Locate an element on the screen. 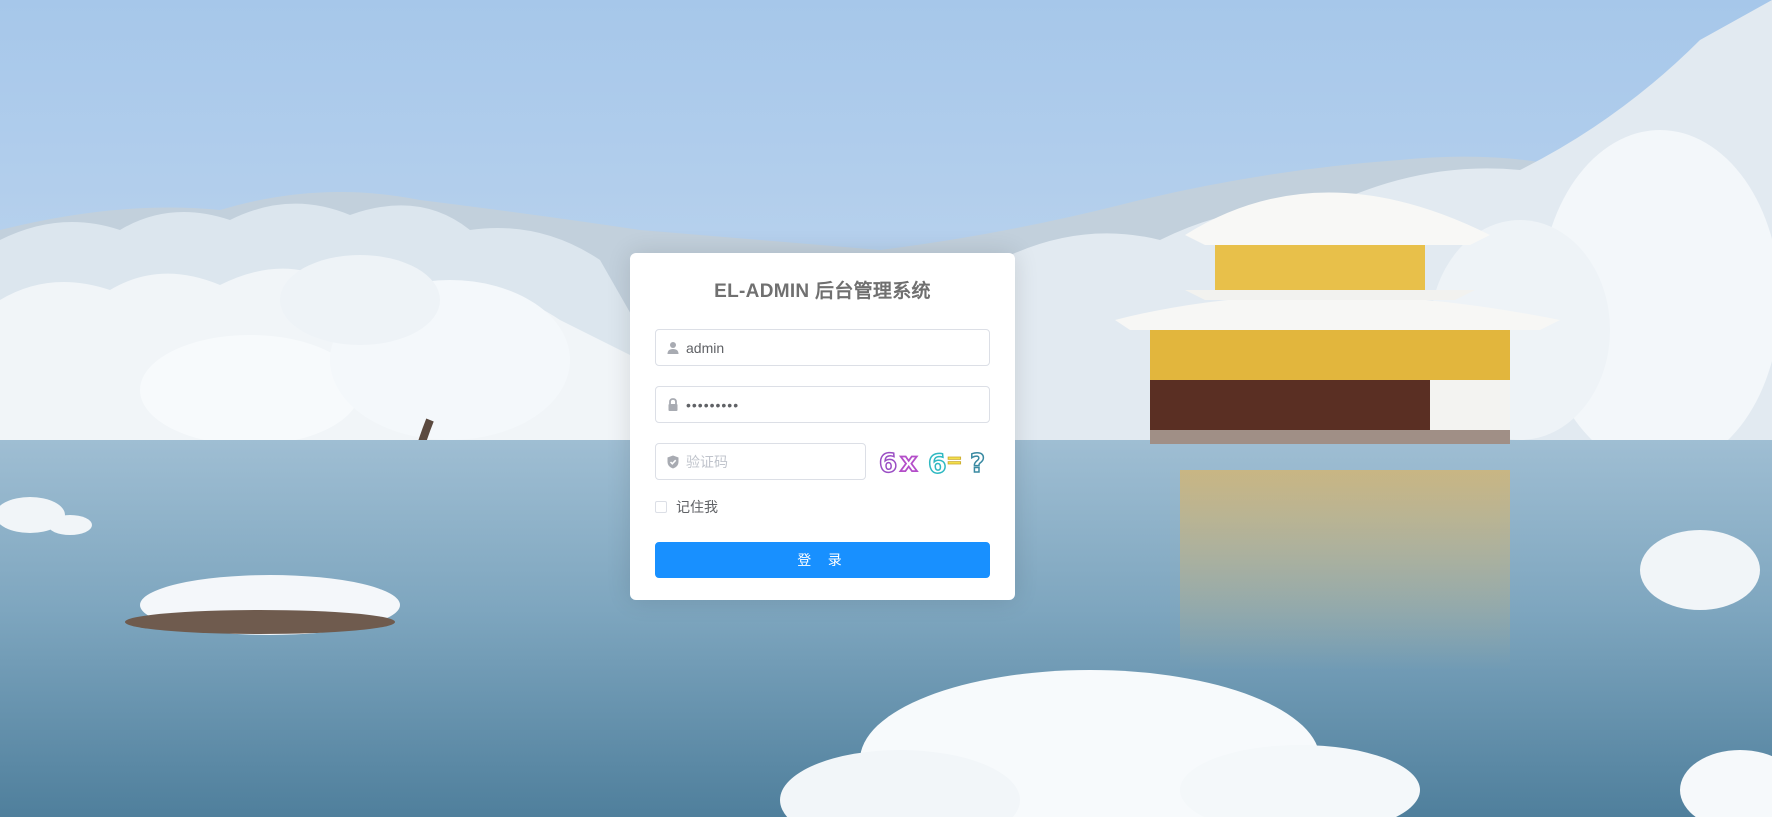 This screenshot has height=817, width=1772. username-input is located at coordinates (831, 347).